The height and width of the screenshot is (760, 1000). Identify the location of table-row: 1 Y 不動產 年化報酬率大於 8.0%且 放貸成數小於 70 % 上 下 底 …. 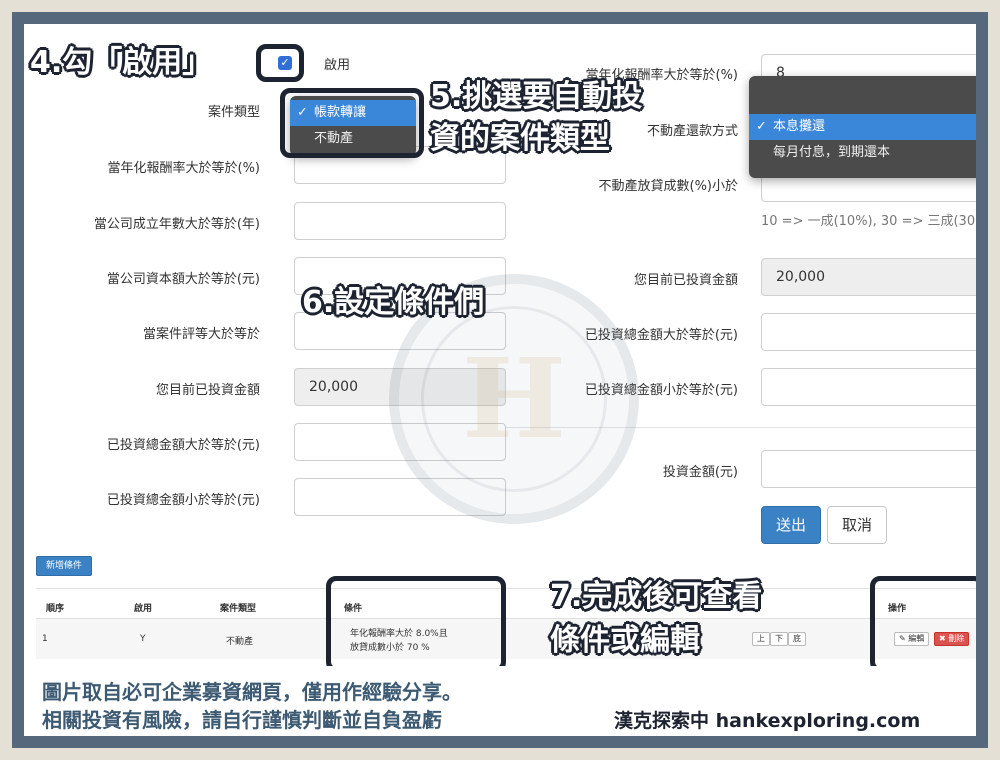
(506, 639).